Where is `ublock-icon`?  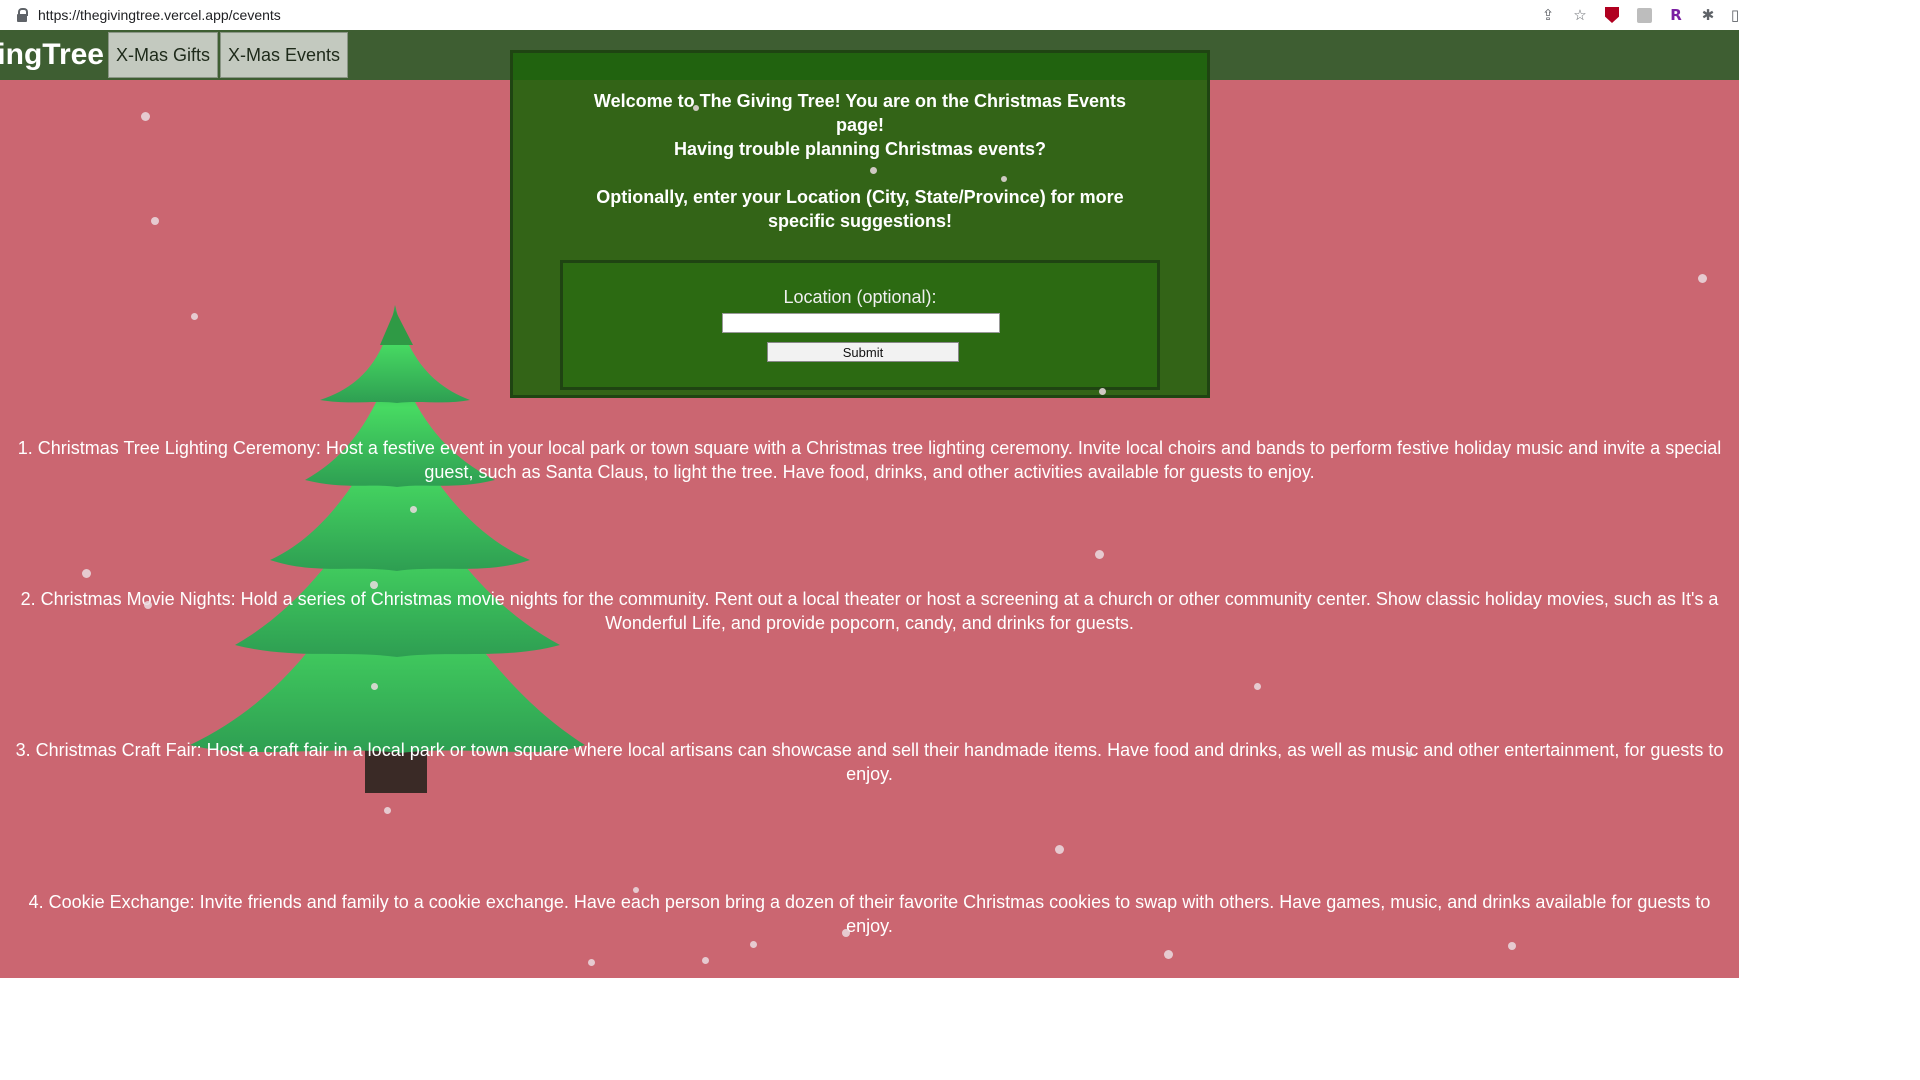
ublock-icon is located at coordinates (1612, 15).